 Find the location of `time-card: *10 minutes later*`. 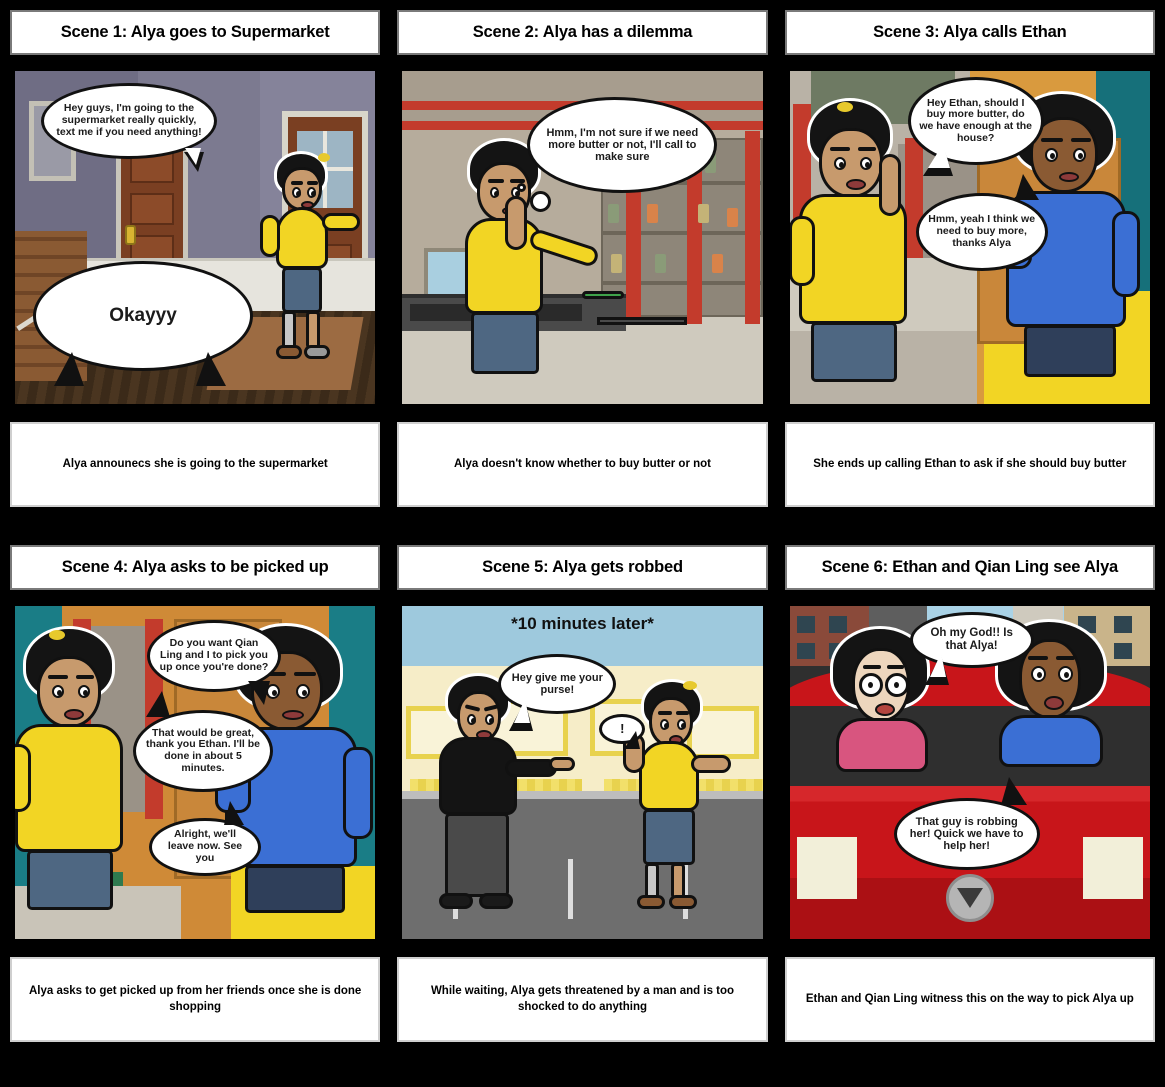

time-card: *10 minutes later* is located at coordinates (582, 624).